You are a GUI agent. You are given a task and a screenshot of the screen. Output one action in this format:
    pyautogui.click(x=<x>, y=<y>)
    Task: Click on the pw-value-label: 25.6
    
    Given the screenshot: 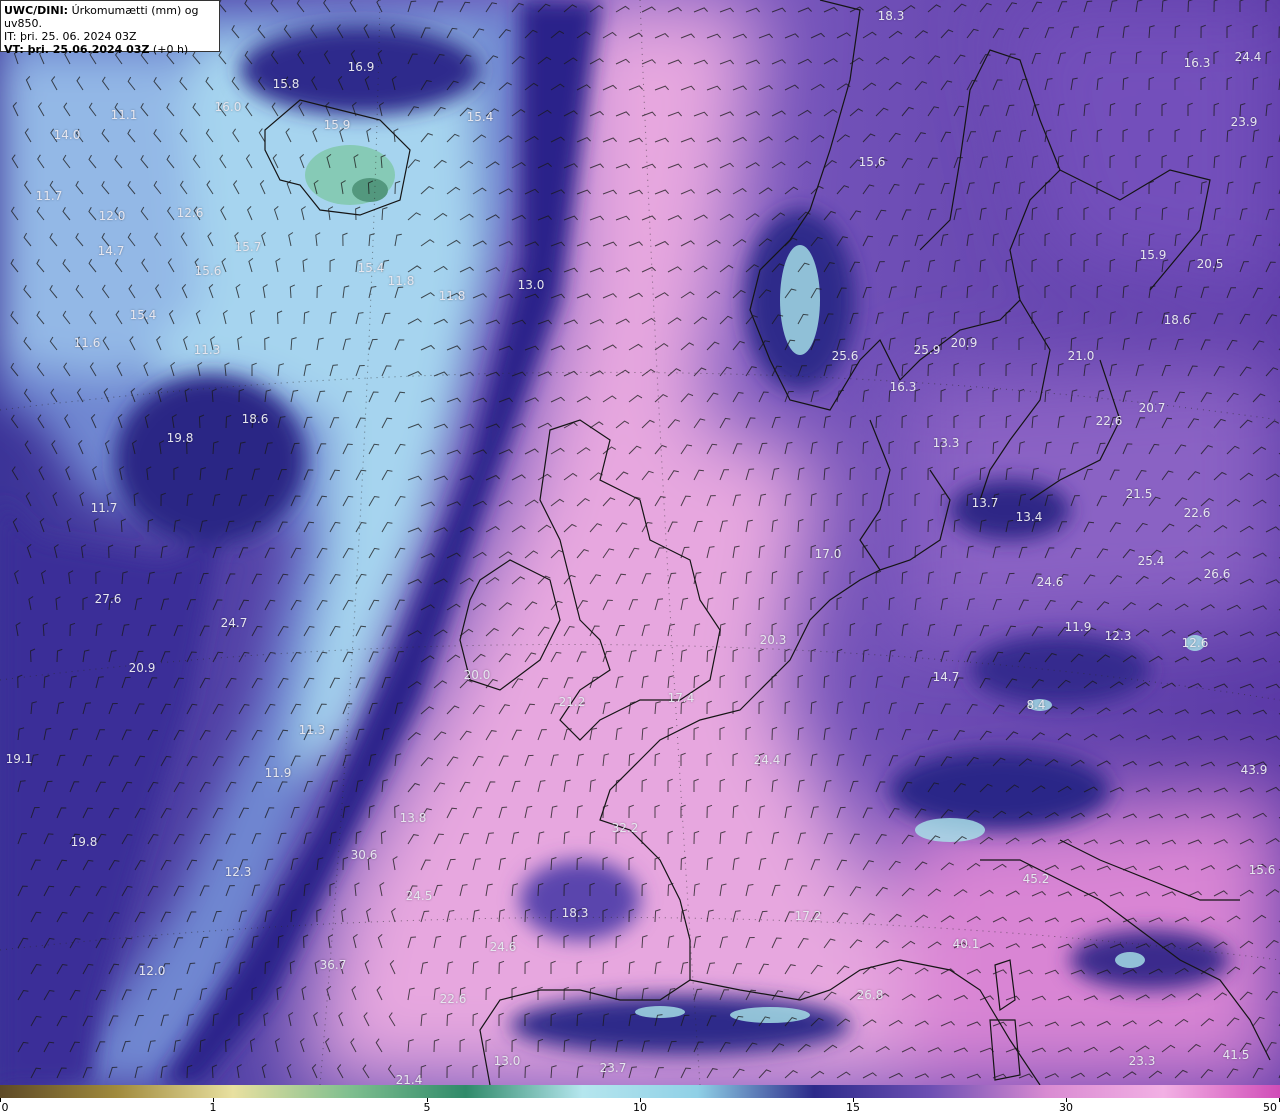 What is the action you would take?
    pyautogui.click(x=845, y=356)
    